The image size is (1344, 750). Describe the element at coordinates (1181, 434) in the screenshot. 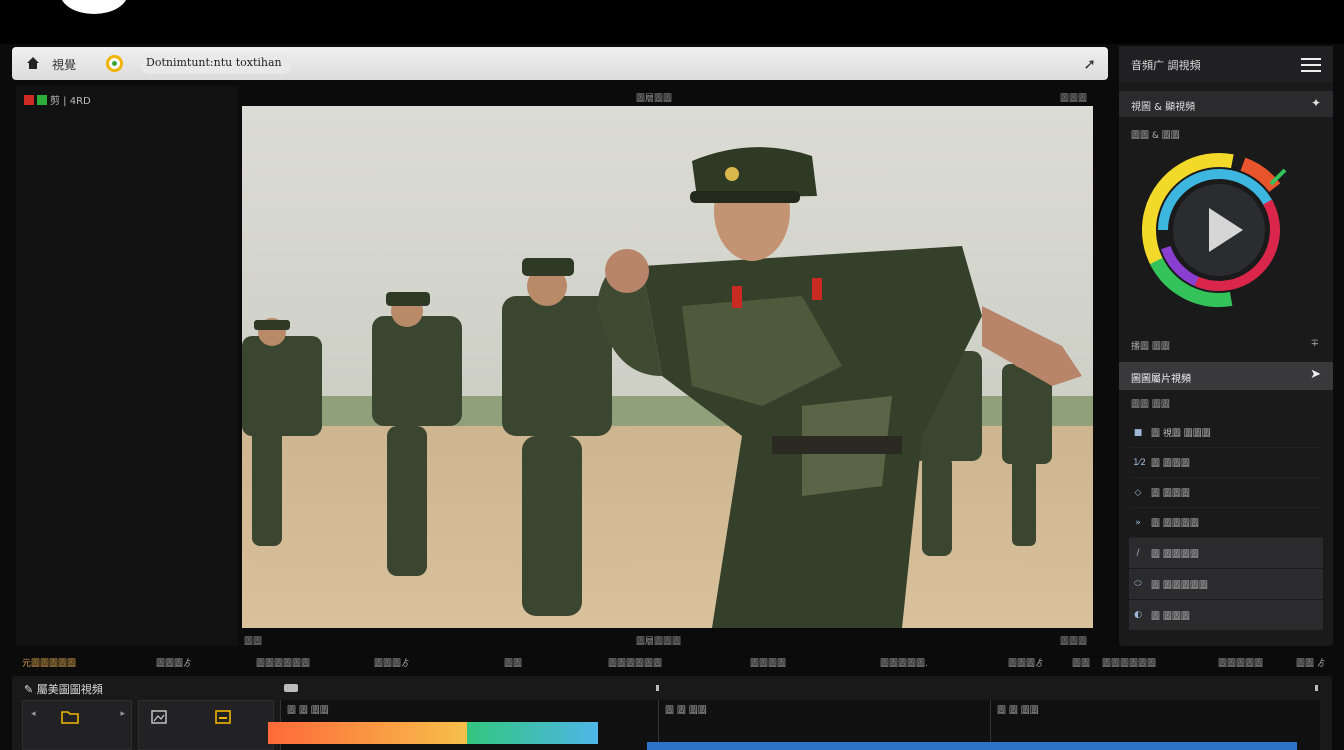

I see `list-item-label: 圖 視圖 圖圖圖` at that location.